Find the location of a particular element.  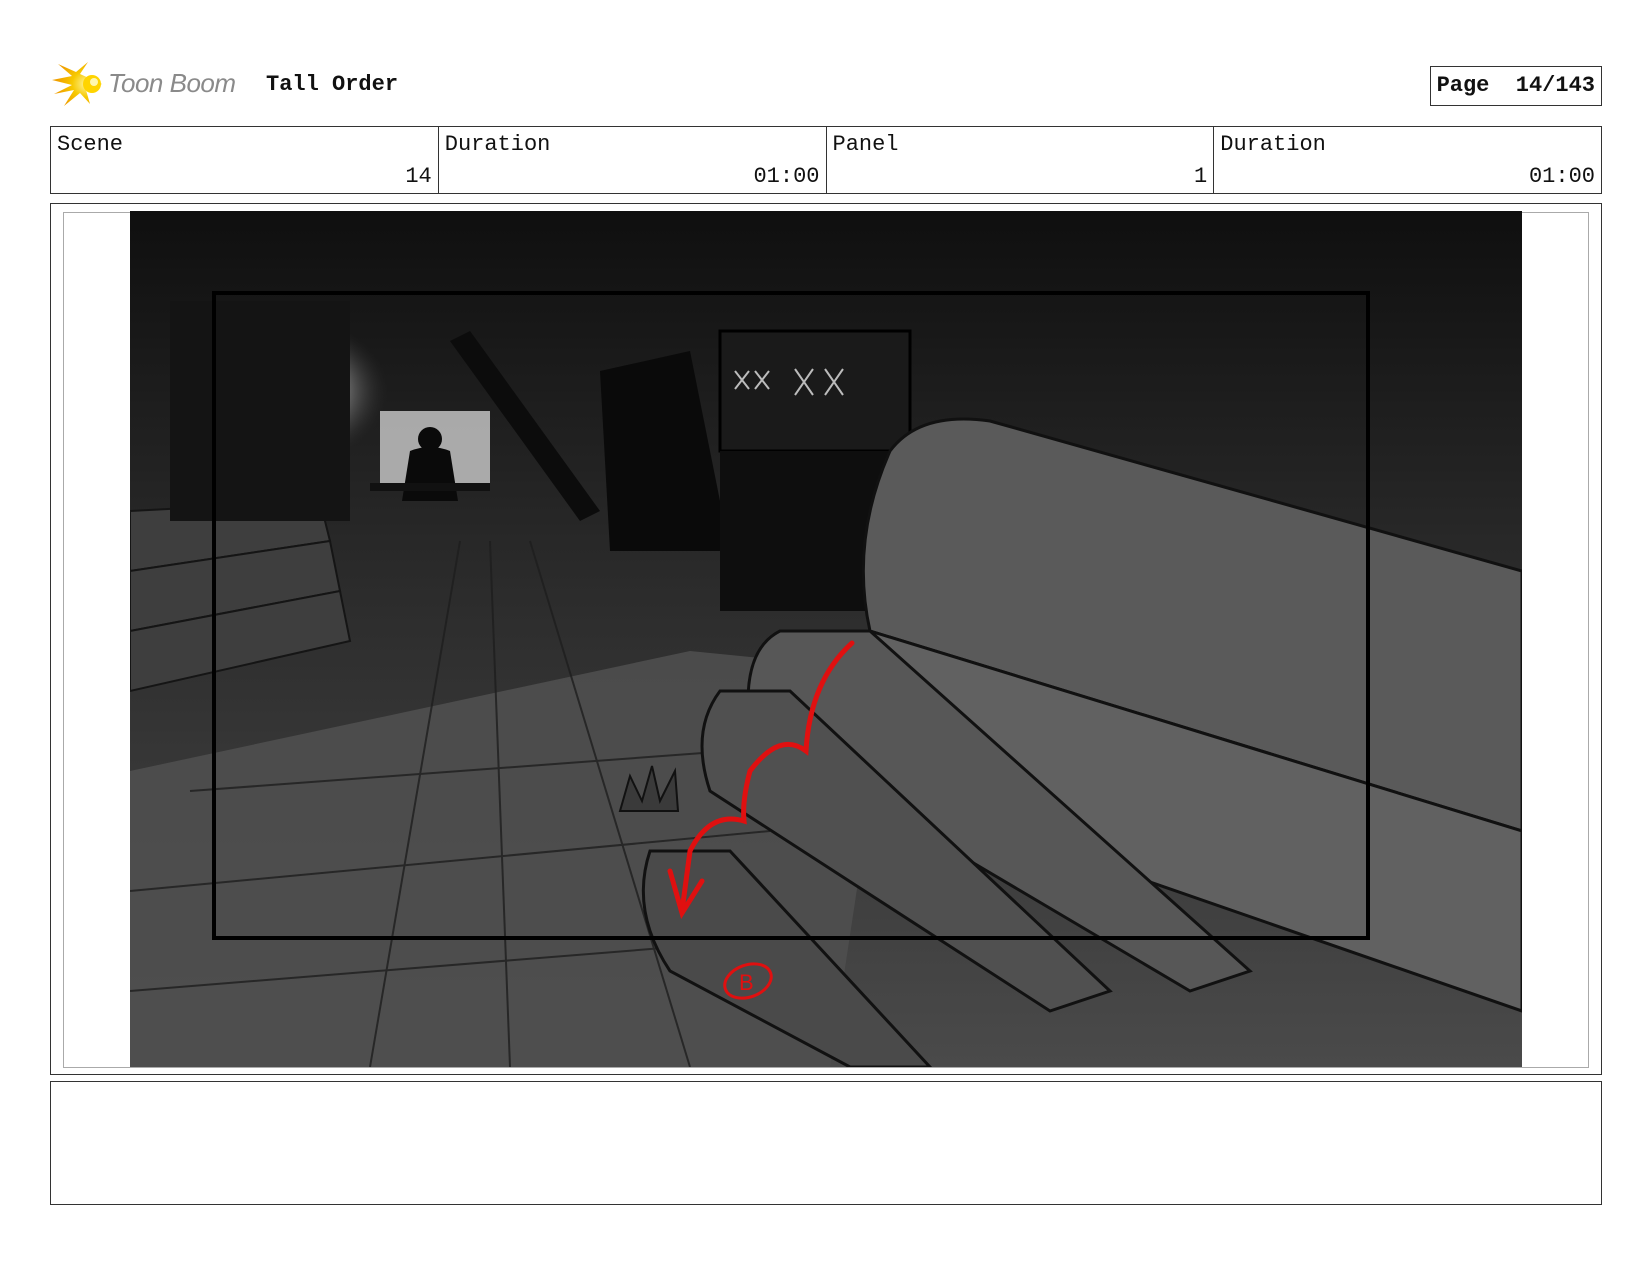

panel-duration-cell: Duration 01:00 is located at coordinates (1407, 160).